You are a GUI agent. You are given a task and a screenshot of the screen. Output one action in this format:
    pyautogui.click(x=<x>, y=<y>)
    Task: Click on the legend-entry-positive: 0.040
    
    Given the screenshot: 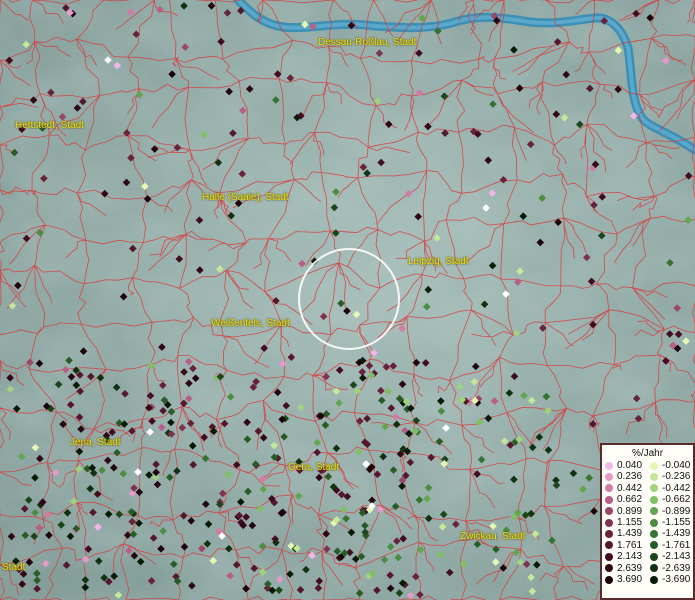 What is the action you would take?
    pyautogui.click(x=624, y=465)
    